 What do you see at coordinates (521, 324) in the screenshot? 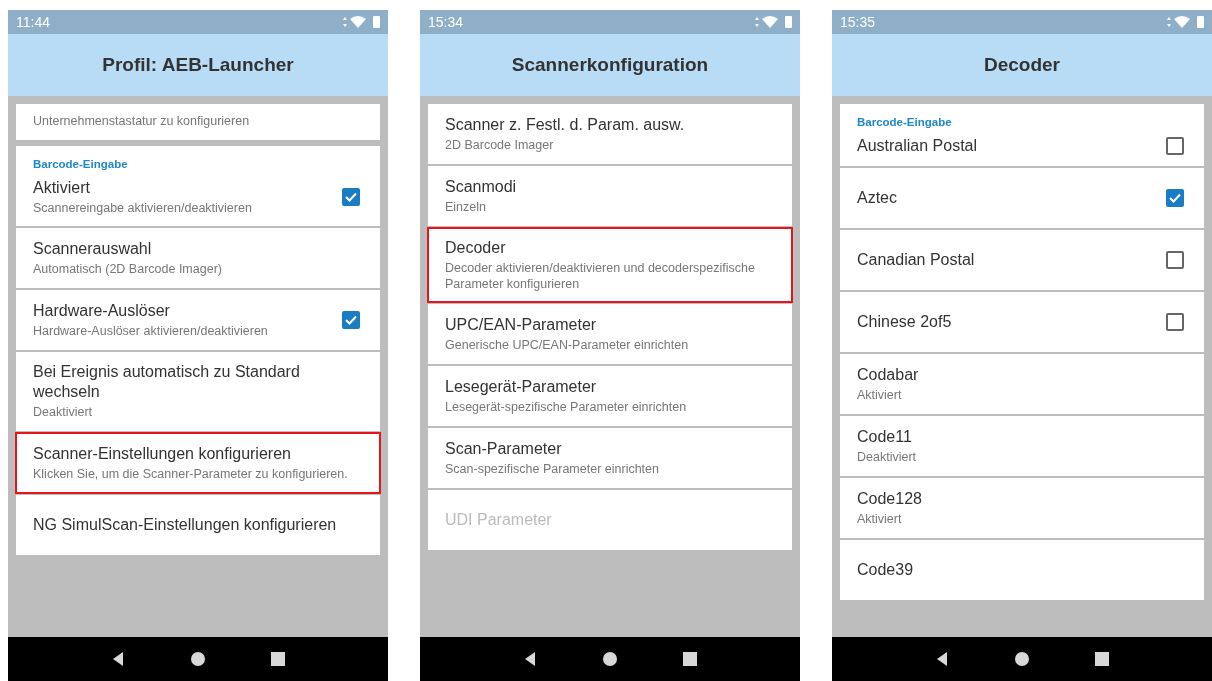
I see `item-title: UPC/EAN-Parameter` at bounding box center [521, 324].